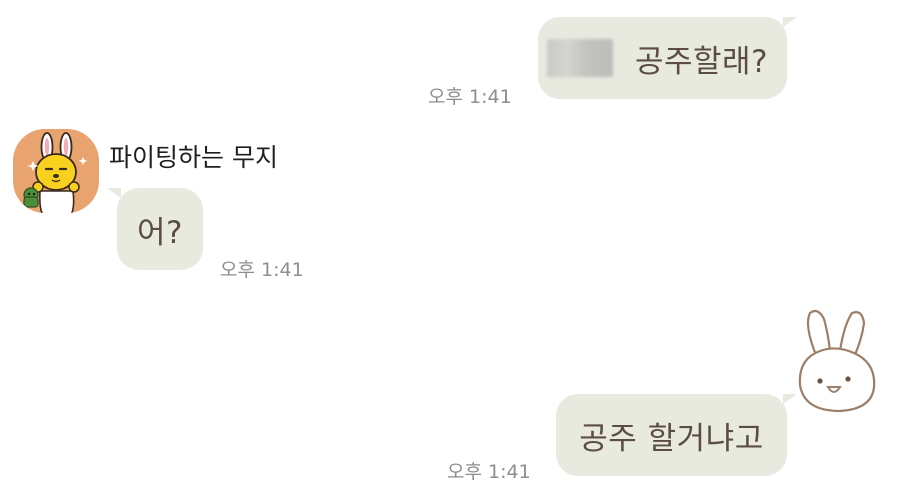 The image size is (900, 493). I want to click on outgoing-message-bubble: 공주할래?, so click(667, 58).